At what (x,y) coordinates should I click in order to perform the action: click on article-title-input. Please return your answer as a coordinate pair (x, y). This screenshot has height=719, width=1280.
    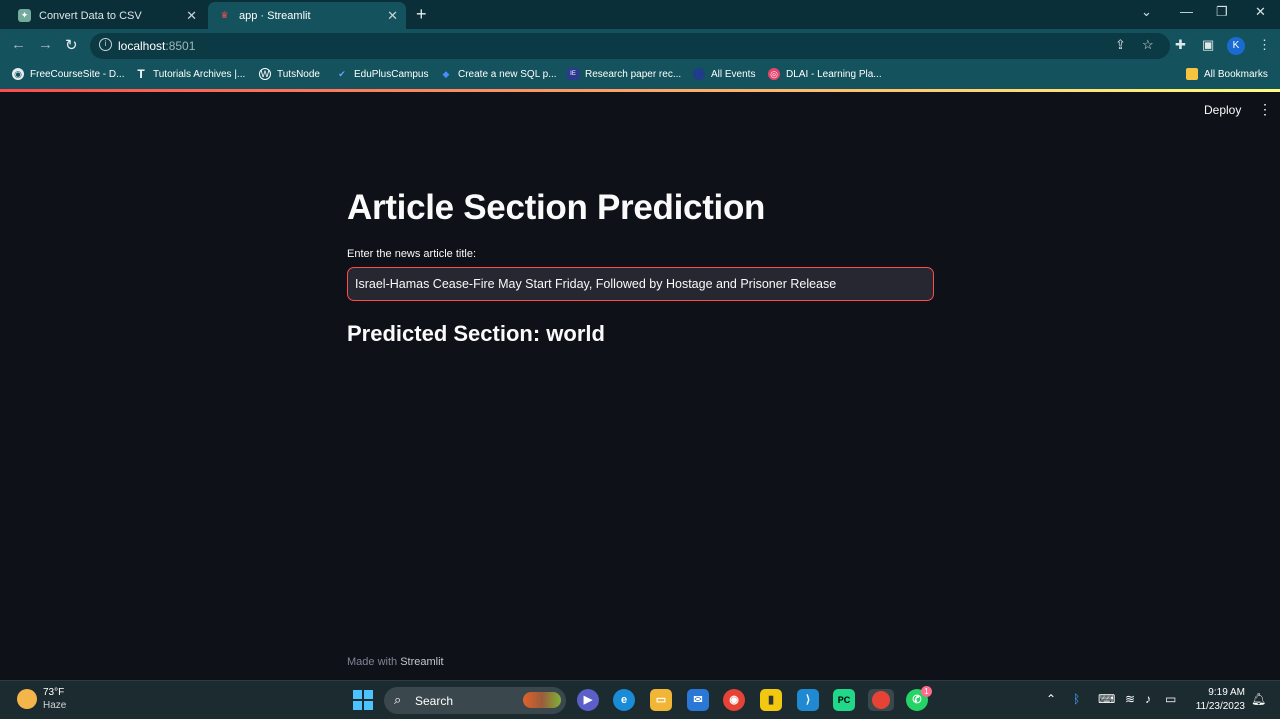
    Looking at the image, I should click on (640, 284).